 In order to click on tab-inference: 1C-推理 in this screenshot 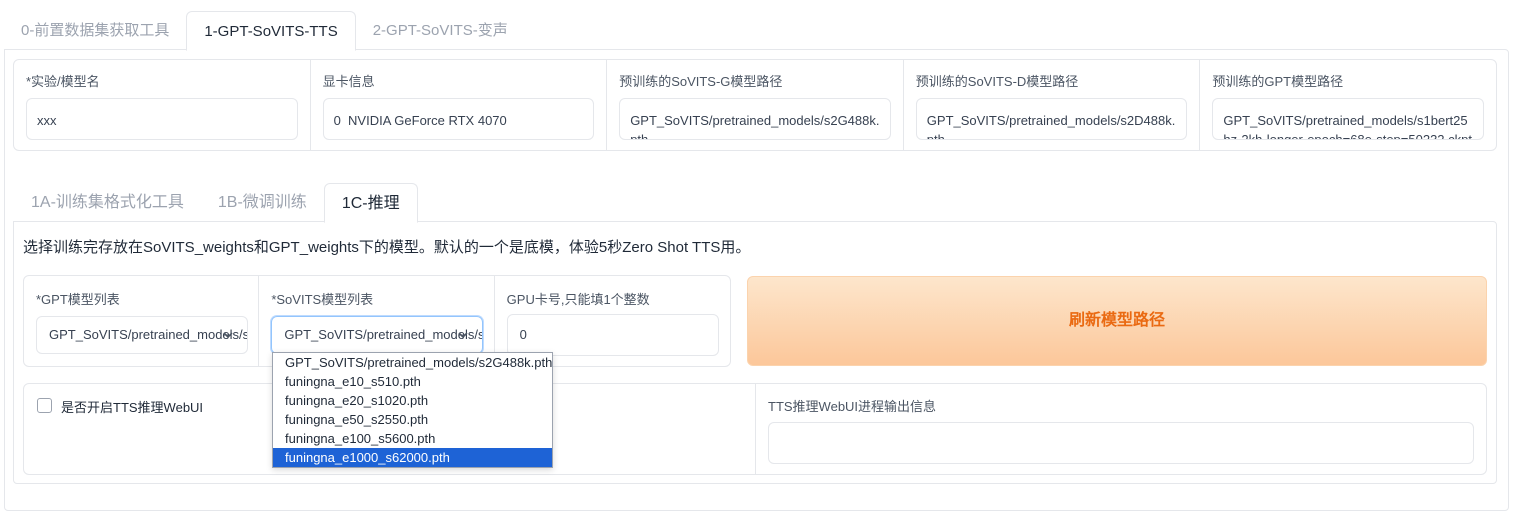, I will do `click(370, 203)`.